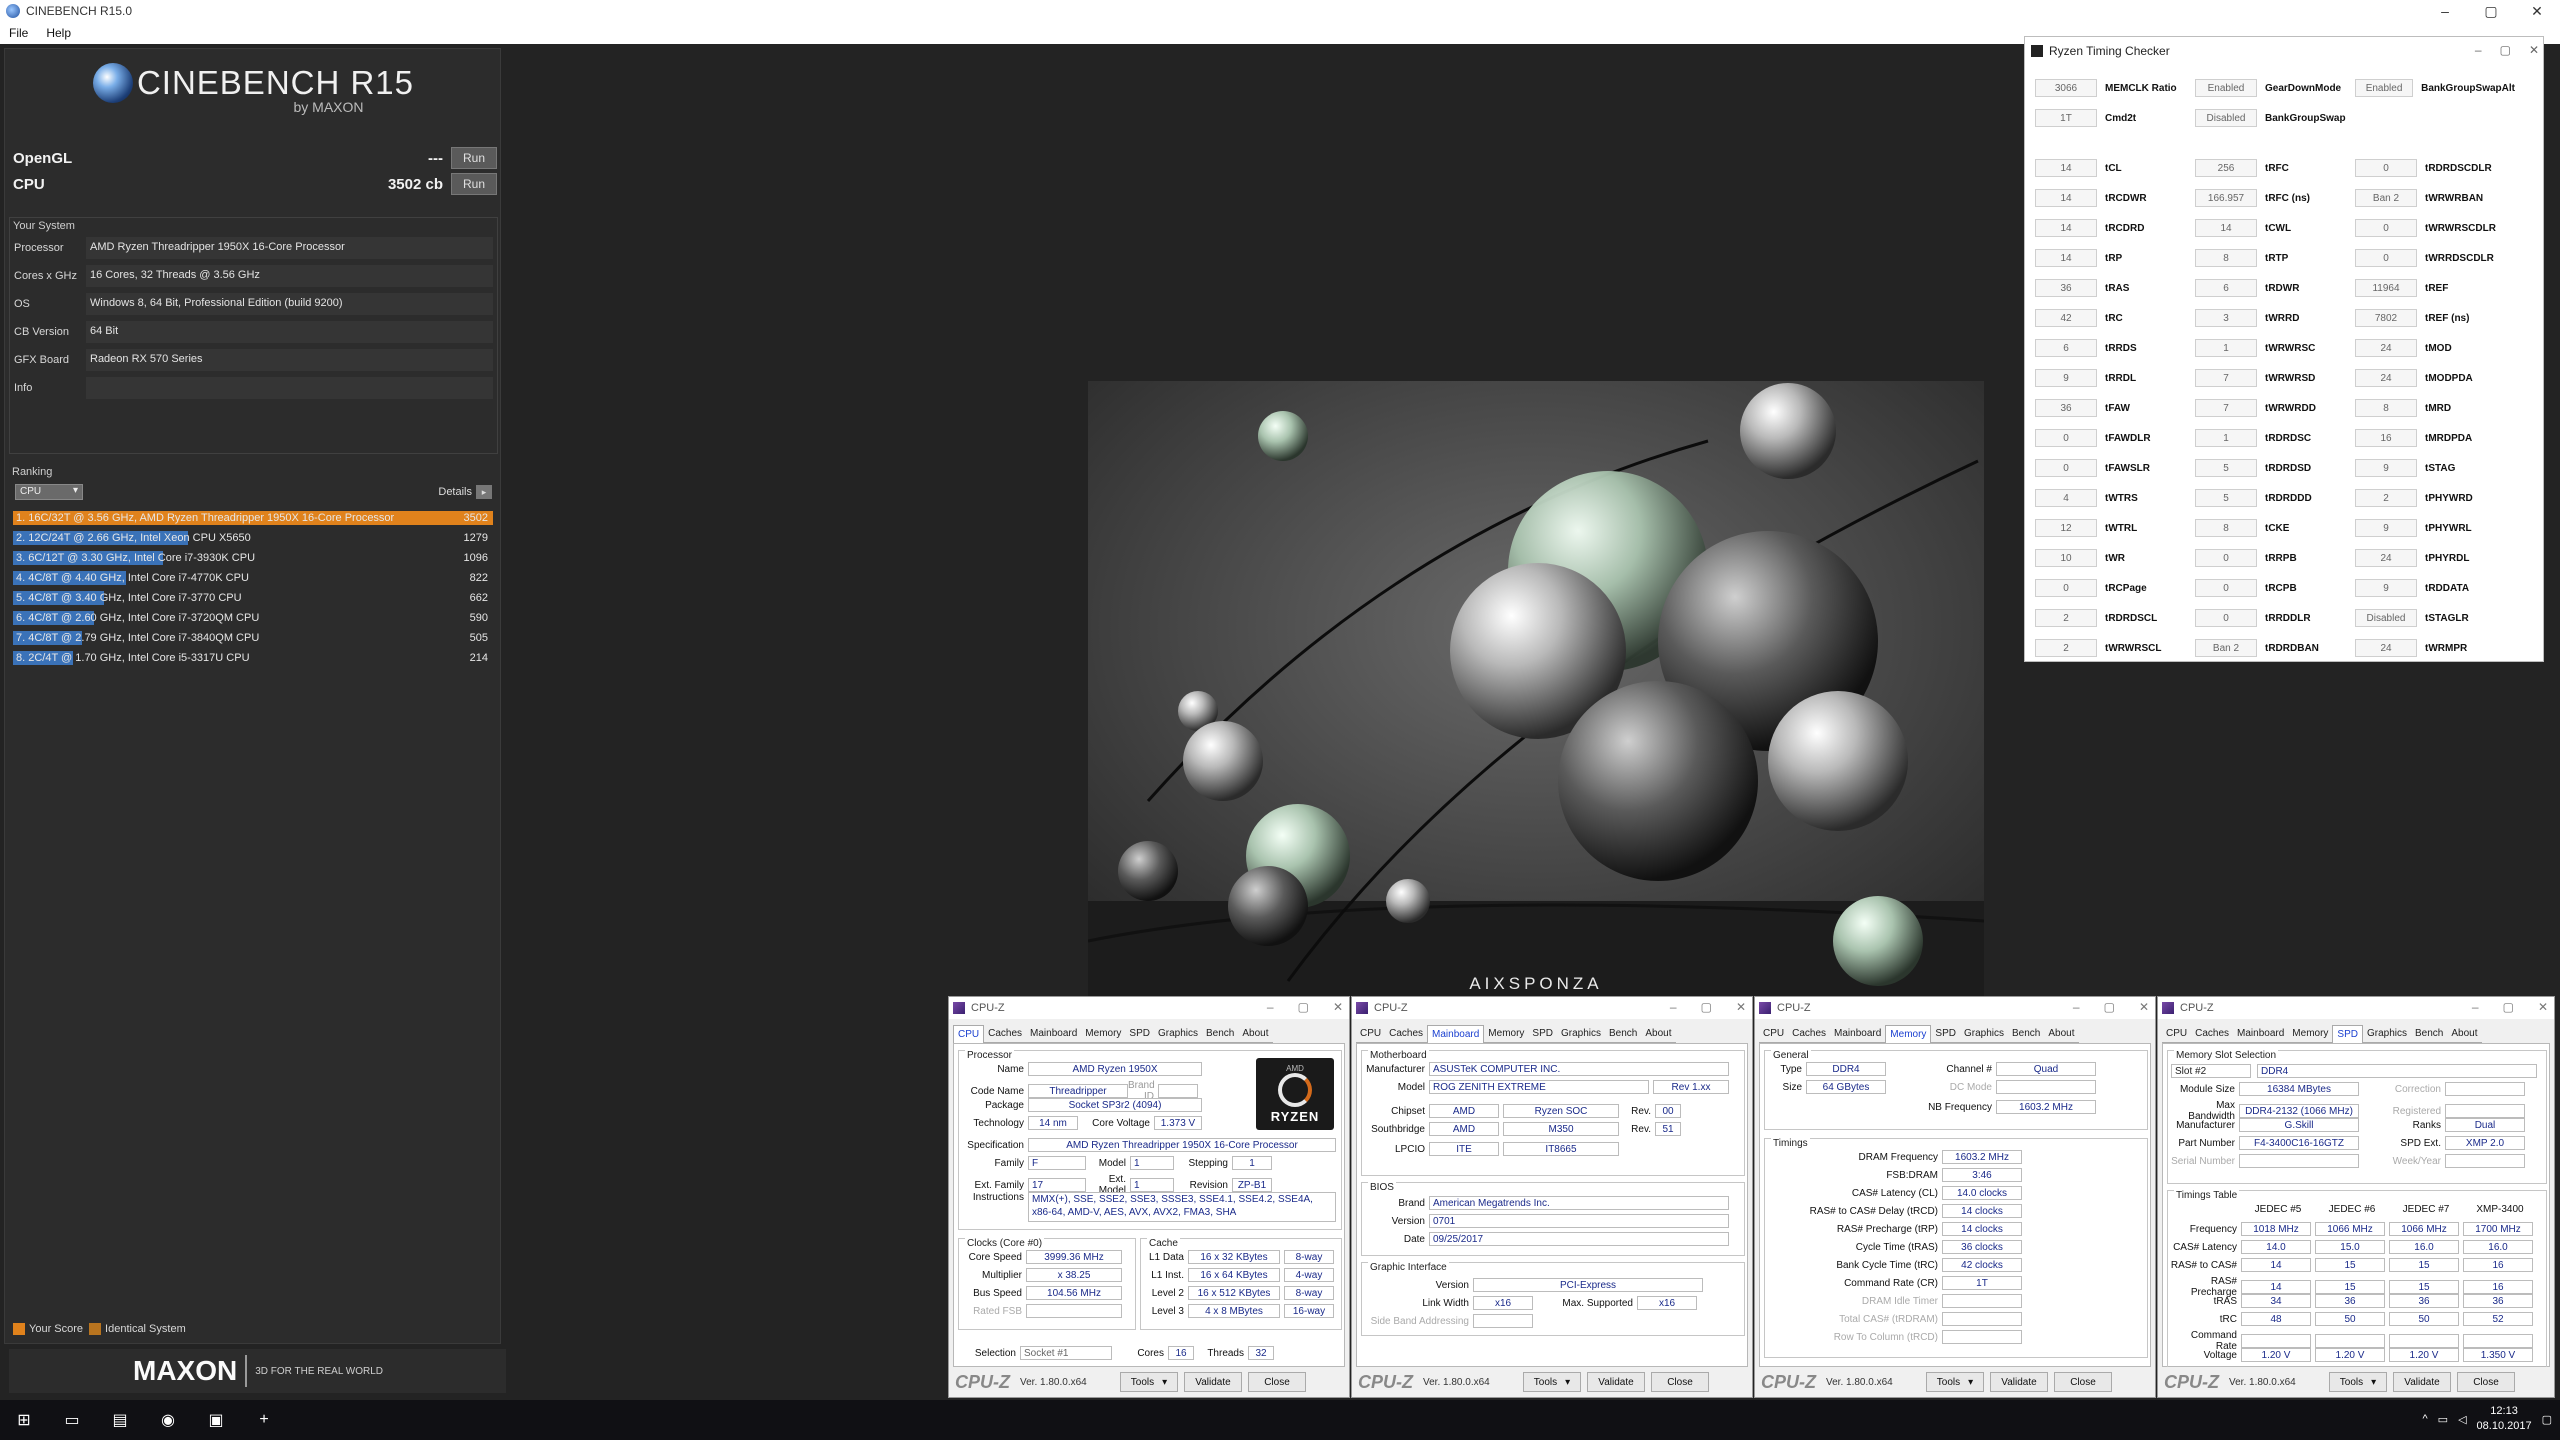  I want to click on volume-icon: ◁, so click(2462, 1419).